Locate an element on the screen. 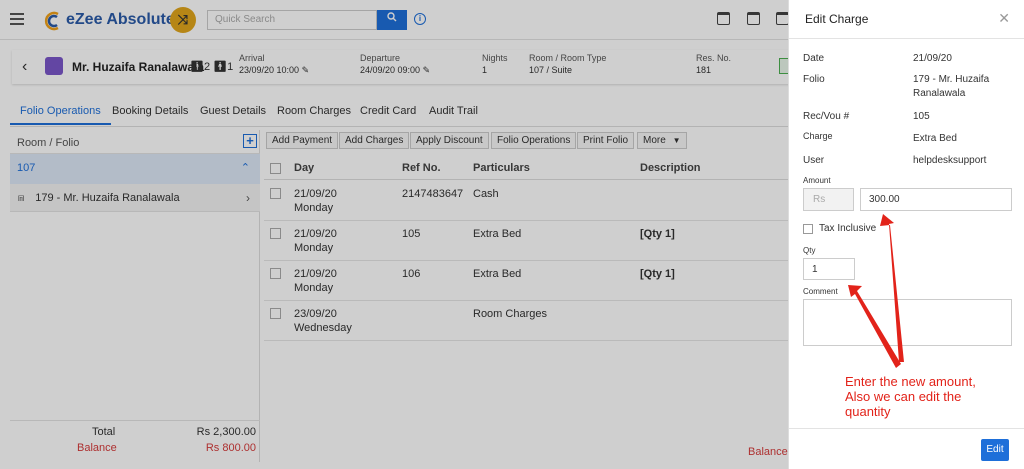 The height and width of the screenshot is (469, 1024). tabs-divider is located at coordinates (399, 126).